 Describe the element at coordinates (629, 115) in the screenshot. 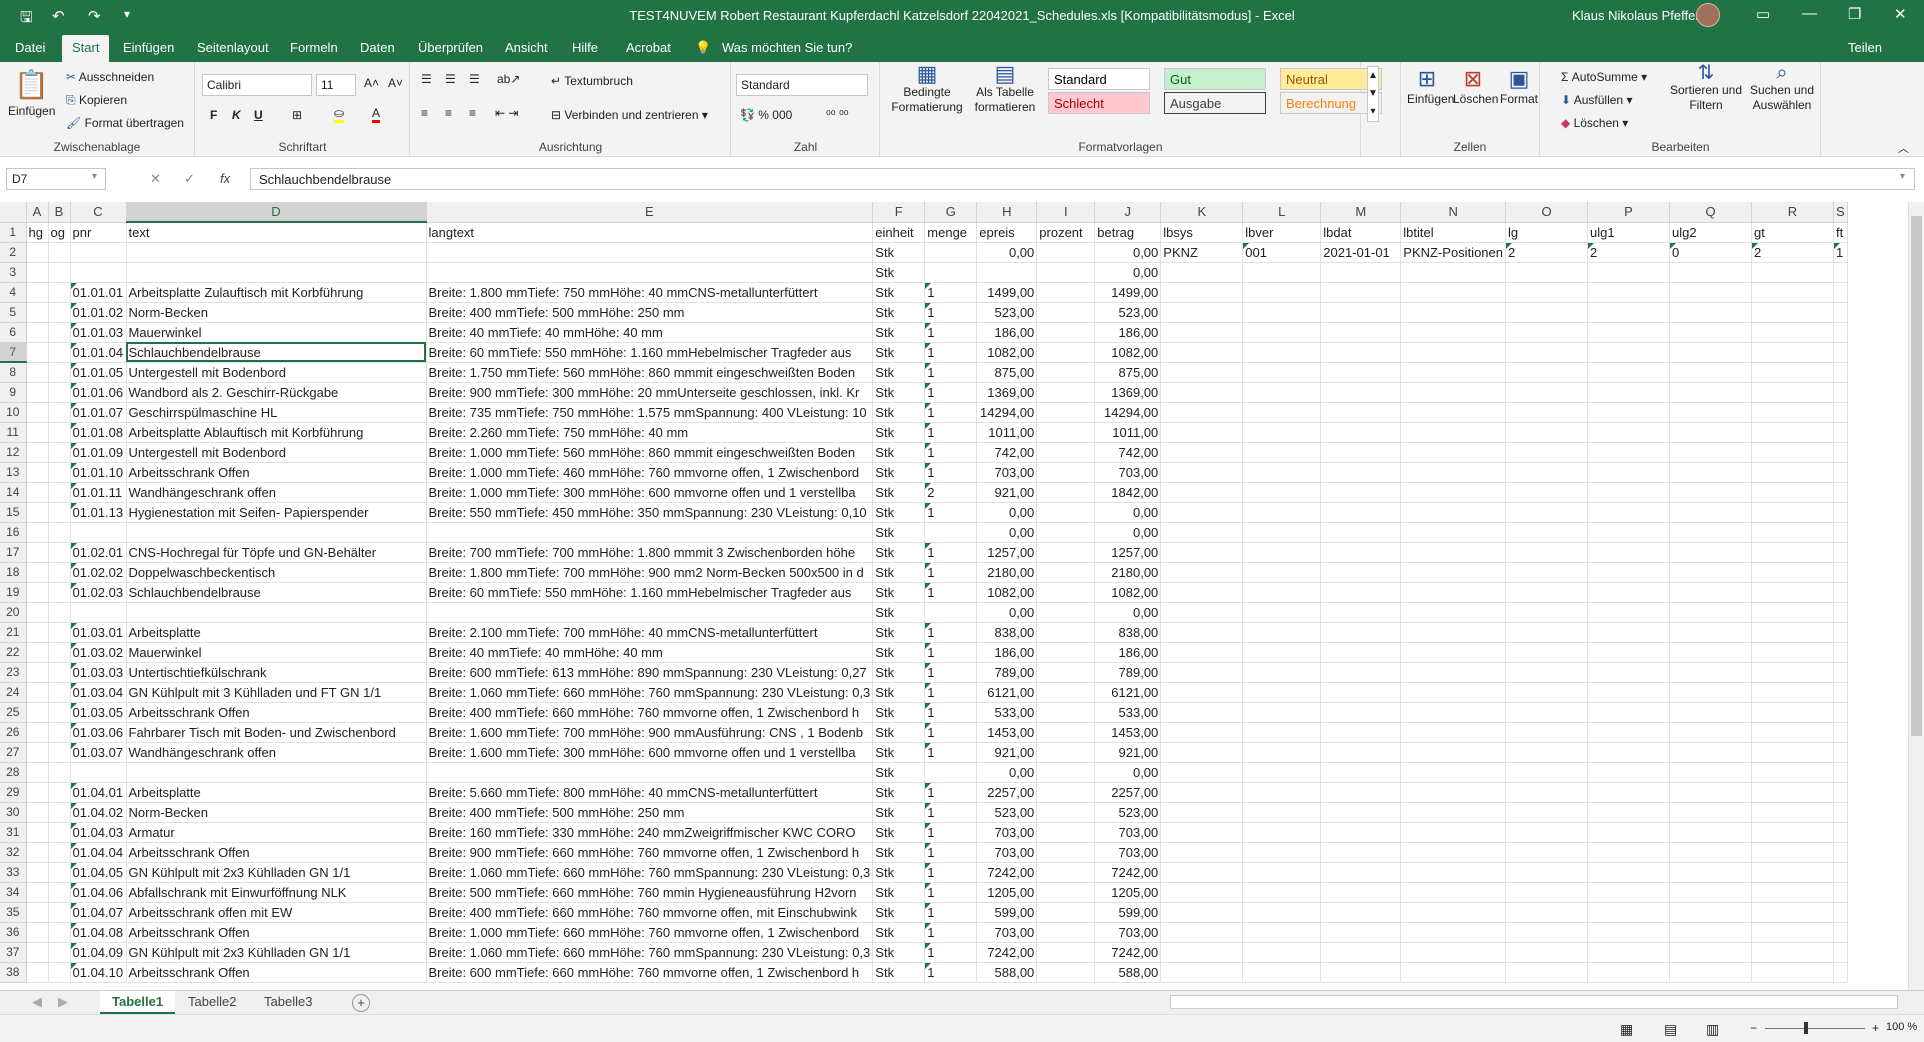

I see `merge-center-button: ⊟ Verbinden und zentrieren ▾` at that location.